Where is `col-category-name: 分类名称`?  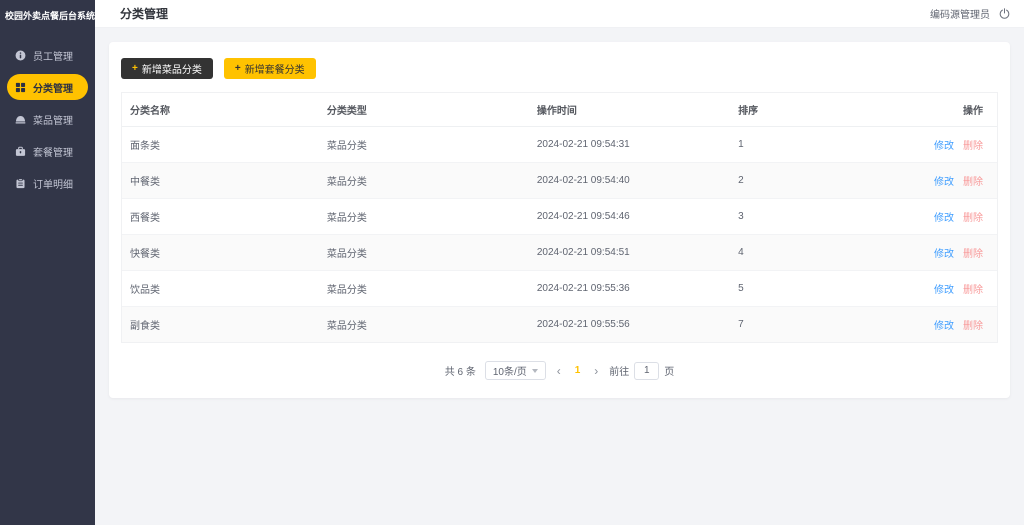 col-category-name: 分类名称 is located at coordinates (220, 110).